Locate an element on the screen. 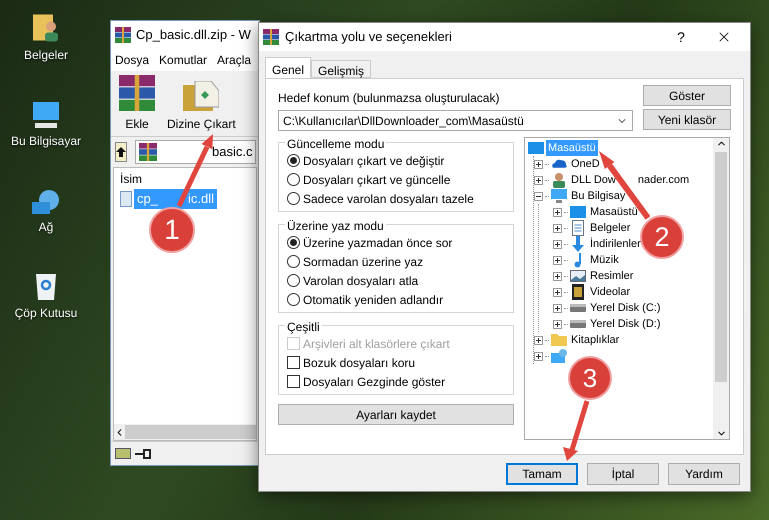  menu-item: Dosya is located at coordinates (132, 60).